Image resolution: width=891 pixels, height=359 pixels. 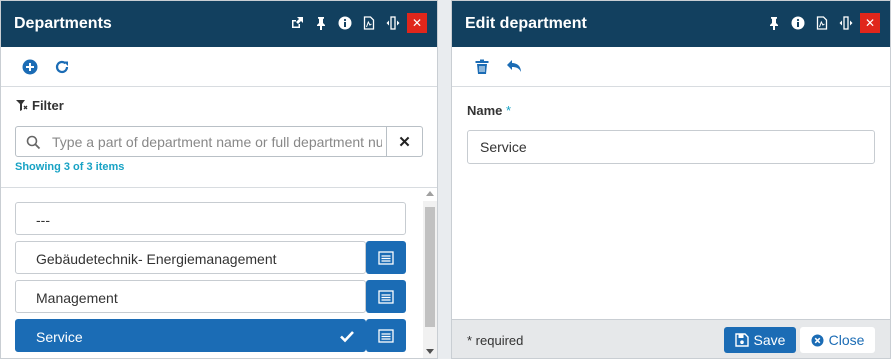 What do you see at coordinates (671, 67) in the screenshot?
I see `edit-toolbar` at bounding box center [671, 67].